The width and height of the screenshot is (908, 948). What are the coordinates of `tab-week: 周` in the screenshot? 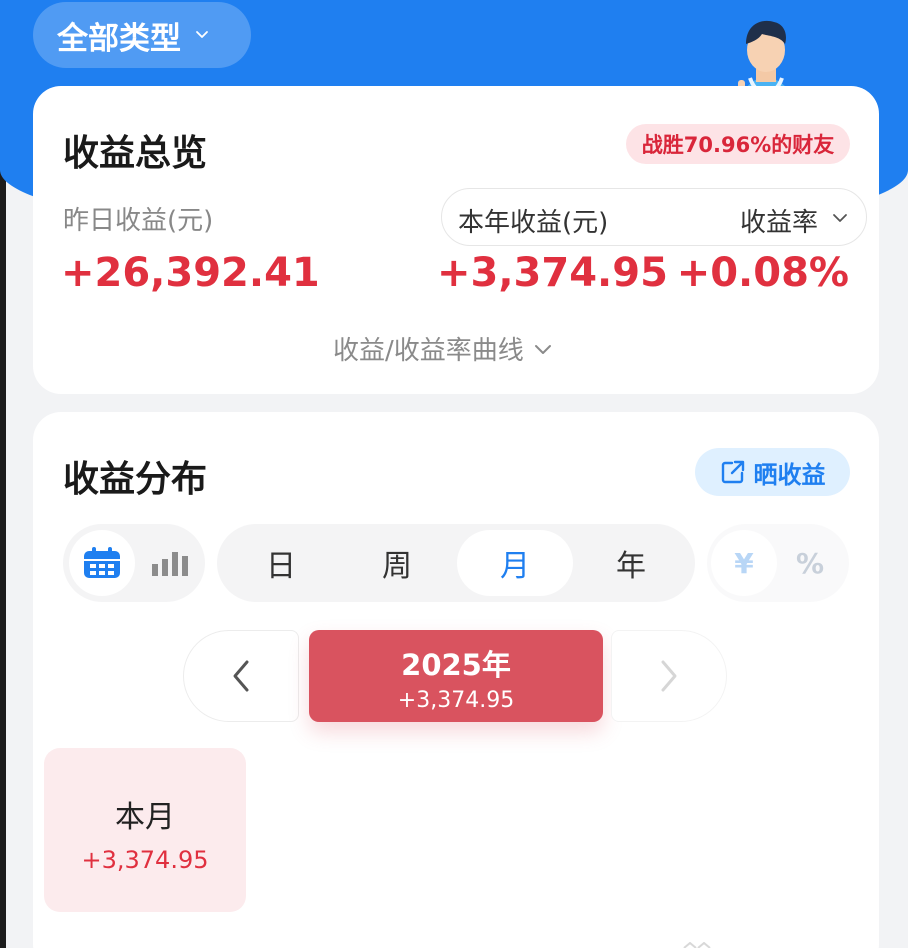 It's located at (397, 563).